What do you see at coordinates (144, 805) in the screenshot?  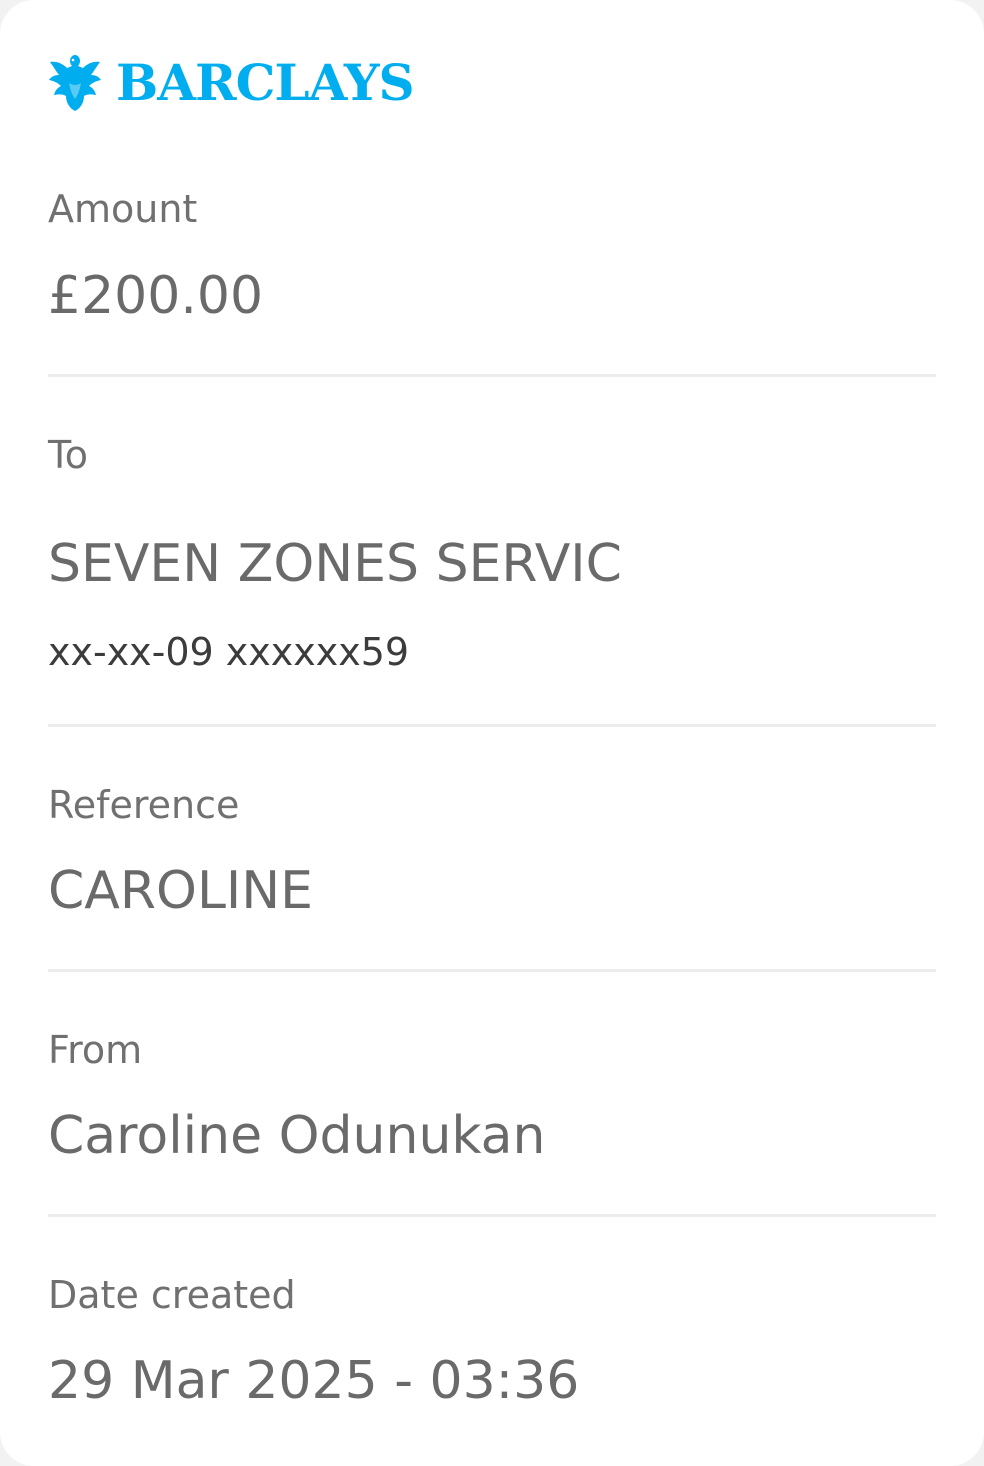 I see `reference-label: Reference` at bounding box center [144, 805].